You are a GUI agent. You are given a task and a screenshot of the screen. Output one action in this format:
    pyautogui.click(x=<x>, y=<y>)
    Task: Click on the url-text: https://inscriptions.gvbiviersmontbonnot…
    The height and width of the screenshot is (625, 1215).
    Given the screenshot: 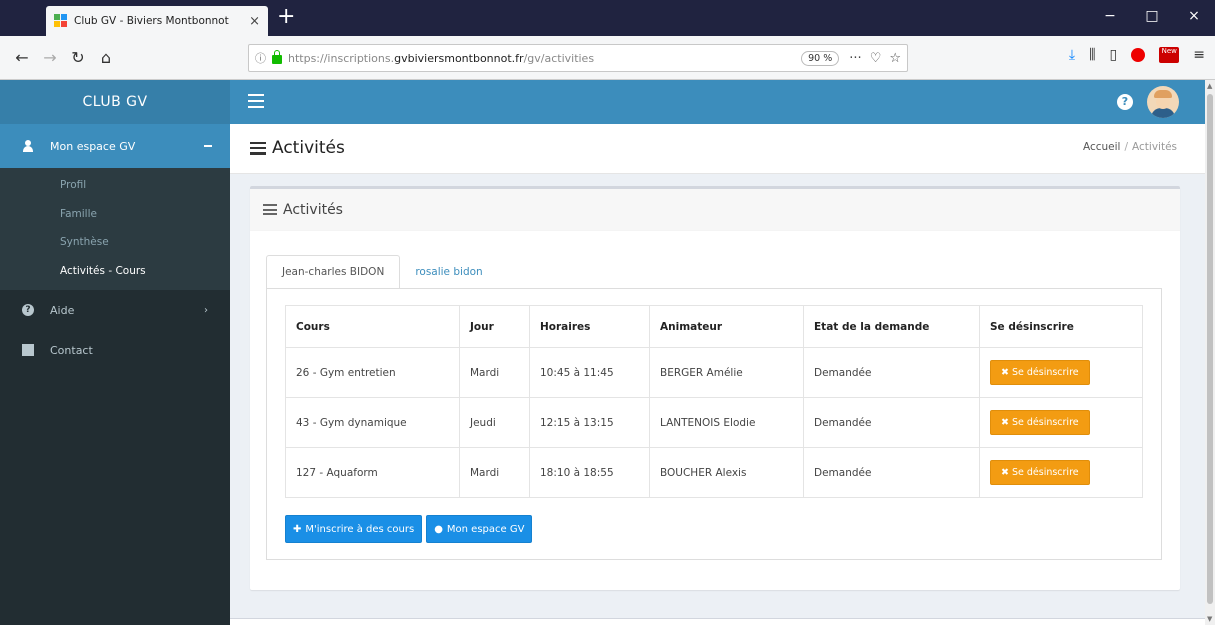 What is the action you would take?
    pyautogui.click(x=544, y=58)
    